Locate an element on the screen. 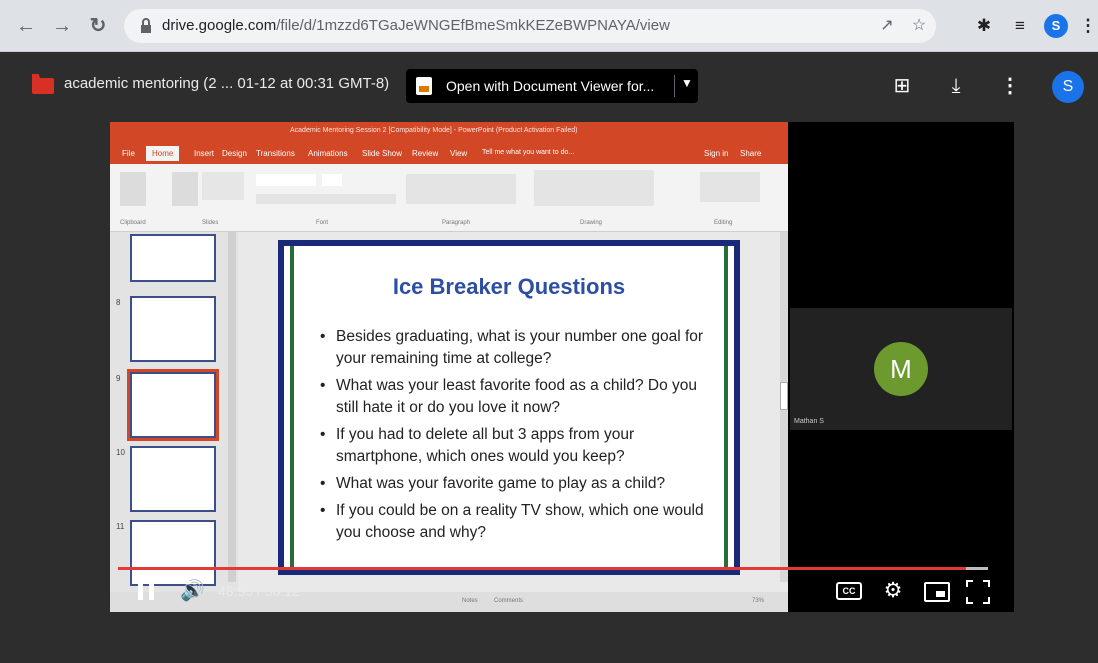  ppt-tab: Share is located at coordinates (751, 153).